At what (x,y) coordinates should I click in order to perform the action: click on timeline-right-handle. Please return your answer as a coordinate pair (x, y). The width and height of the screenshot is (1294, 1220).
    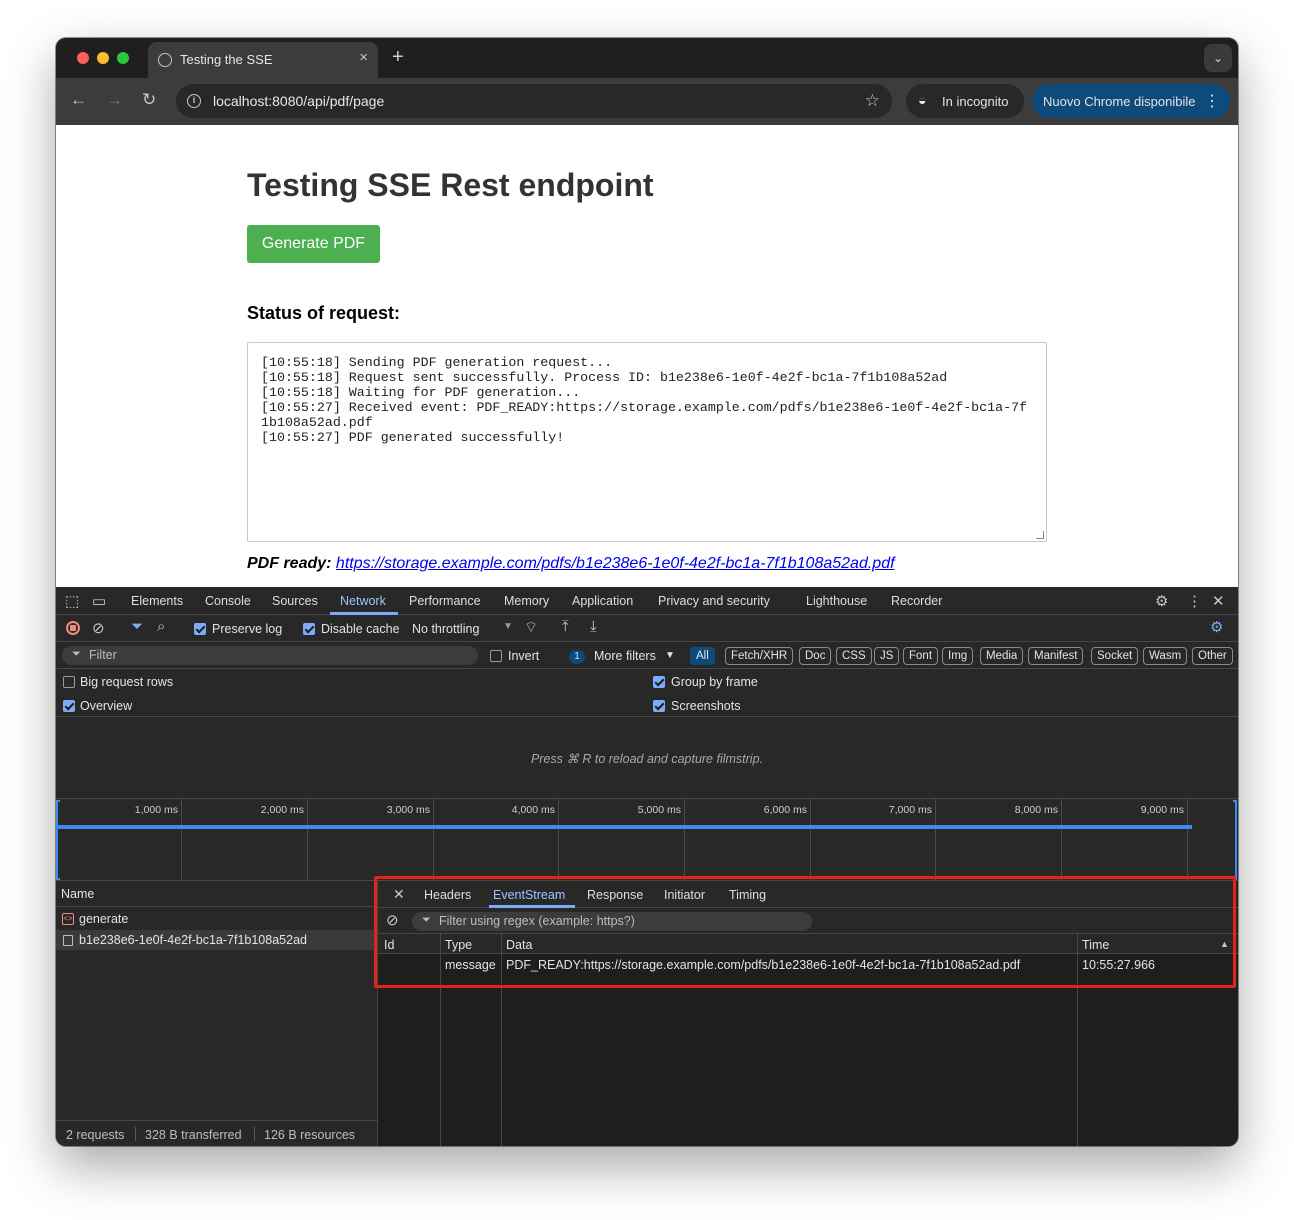
    Looking at the image, I should click on (1235, 840).